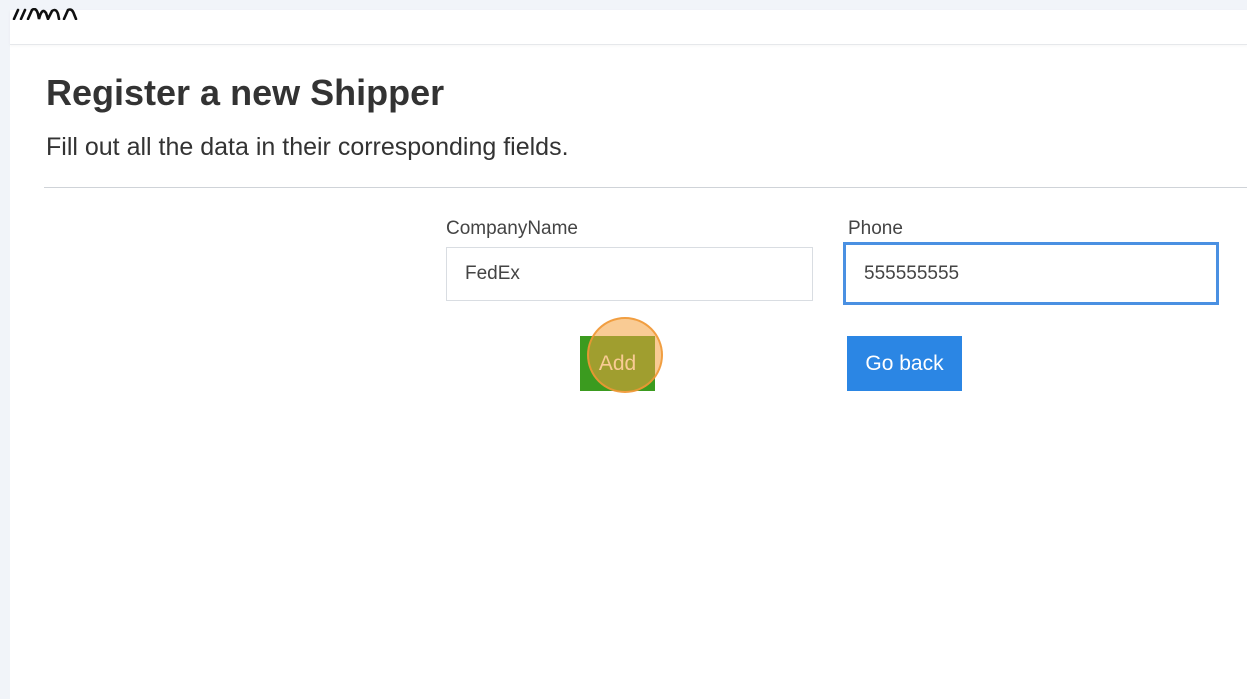  What do you see at coordinates (875, 228) in the screenshot?
I see `phone-label: Phone` at bounding box center [875, 228].